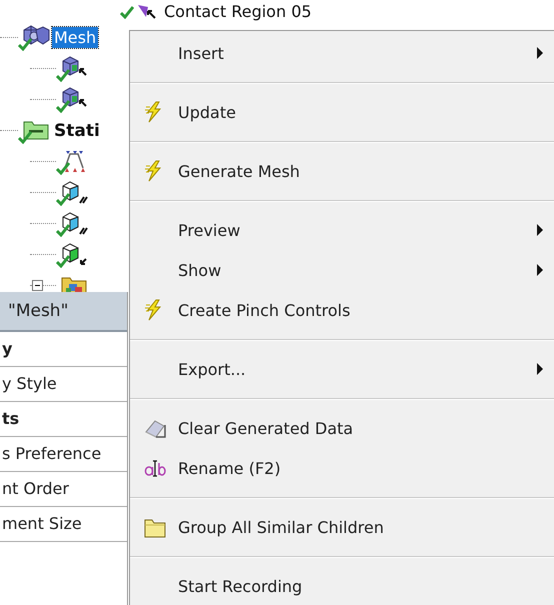  What do you see at coordinates (342, 585) in the screenshot?
I see `menu-item: Start Recording` at bounding box center [342, 585].